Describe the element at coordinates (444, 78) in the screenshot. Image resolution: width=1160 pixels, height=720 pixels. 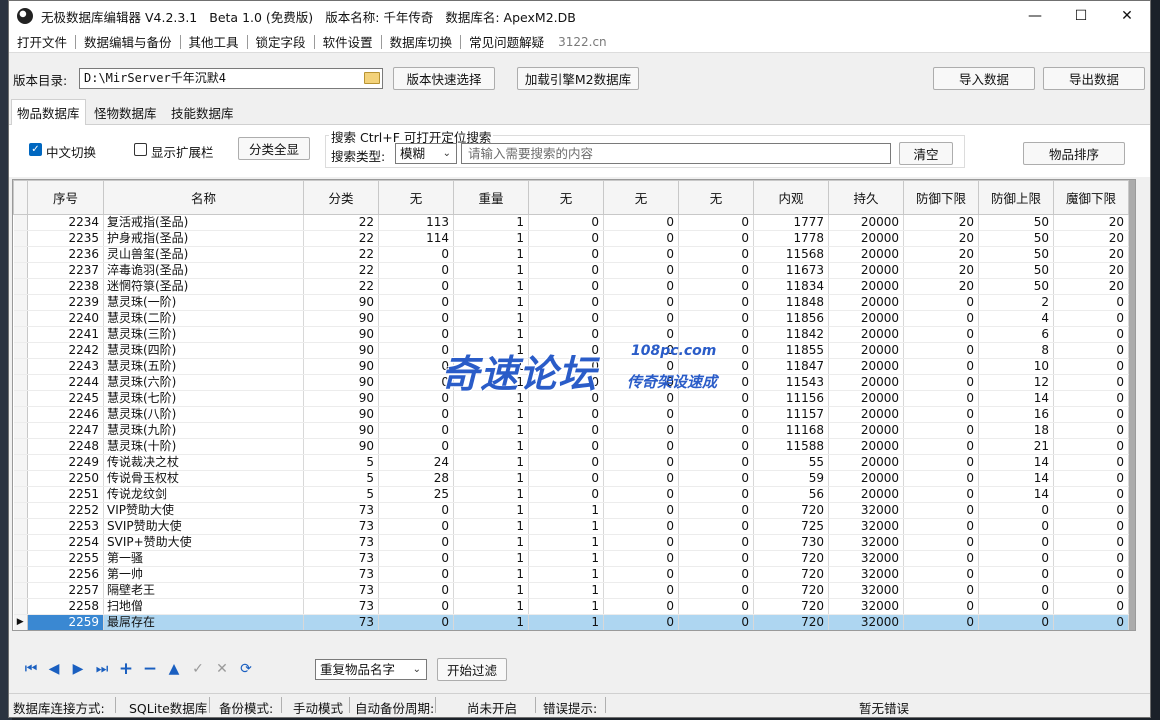
I see `version-quick-select-button: 版本快速选择` at that location.